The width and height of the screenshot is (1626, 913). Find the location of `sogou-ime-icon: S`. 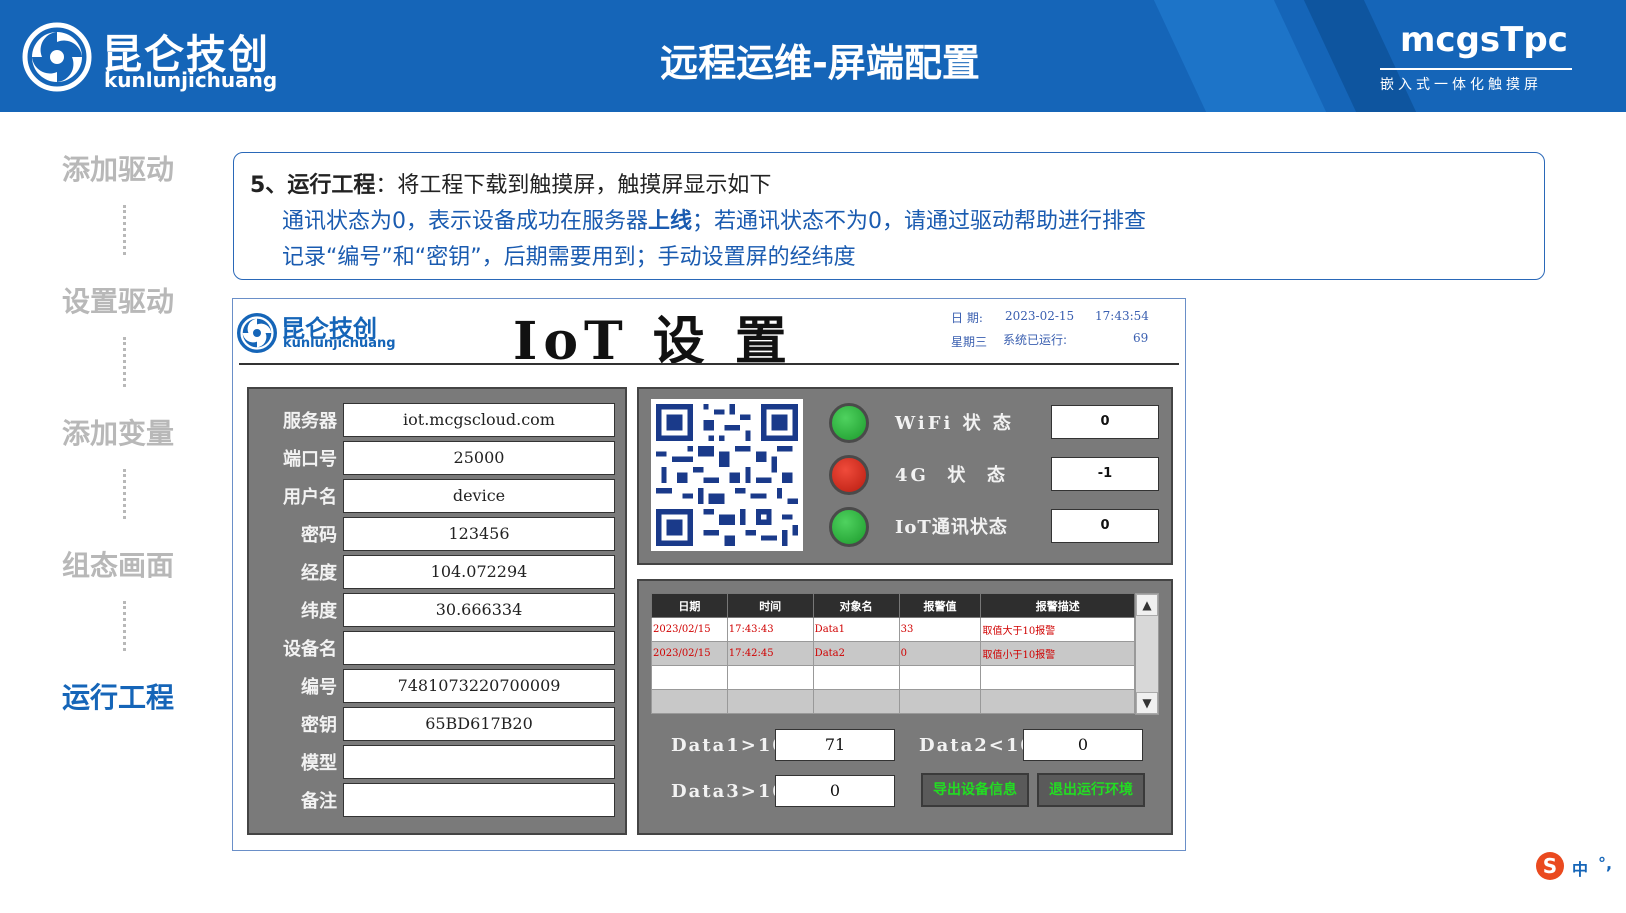

sogou-ime-icon: S is located at coordinates (1550, 866).